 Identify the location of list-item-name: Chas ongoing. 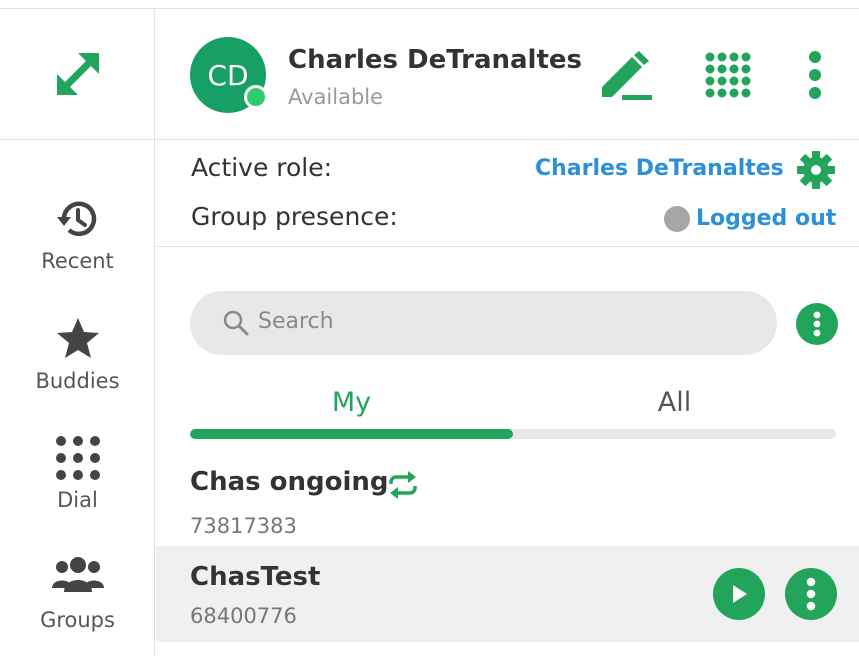
(289, 482).